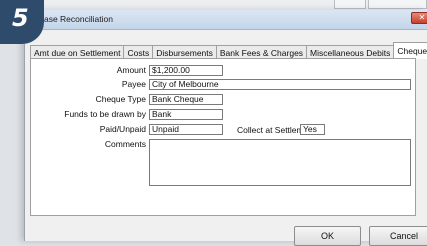 Image resolution: width=427 pixels, height=246 pixels. What do you see at coordinates (125, 144) in the screenshot?
I see `comments-label: Comments` at bounding box center [125, 144].